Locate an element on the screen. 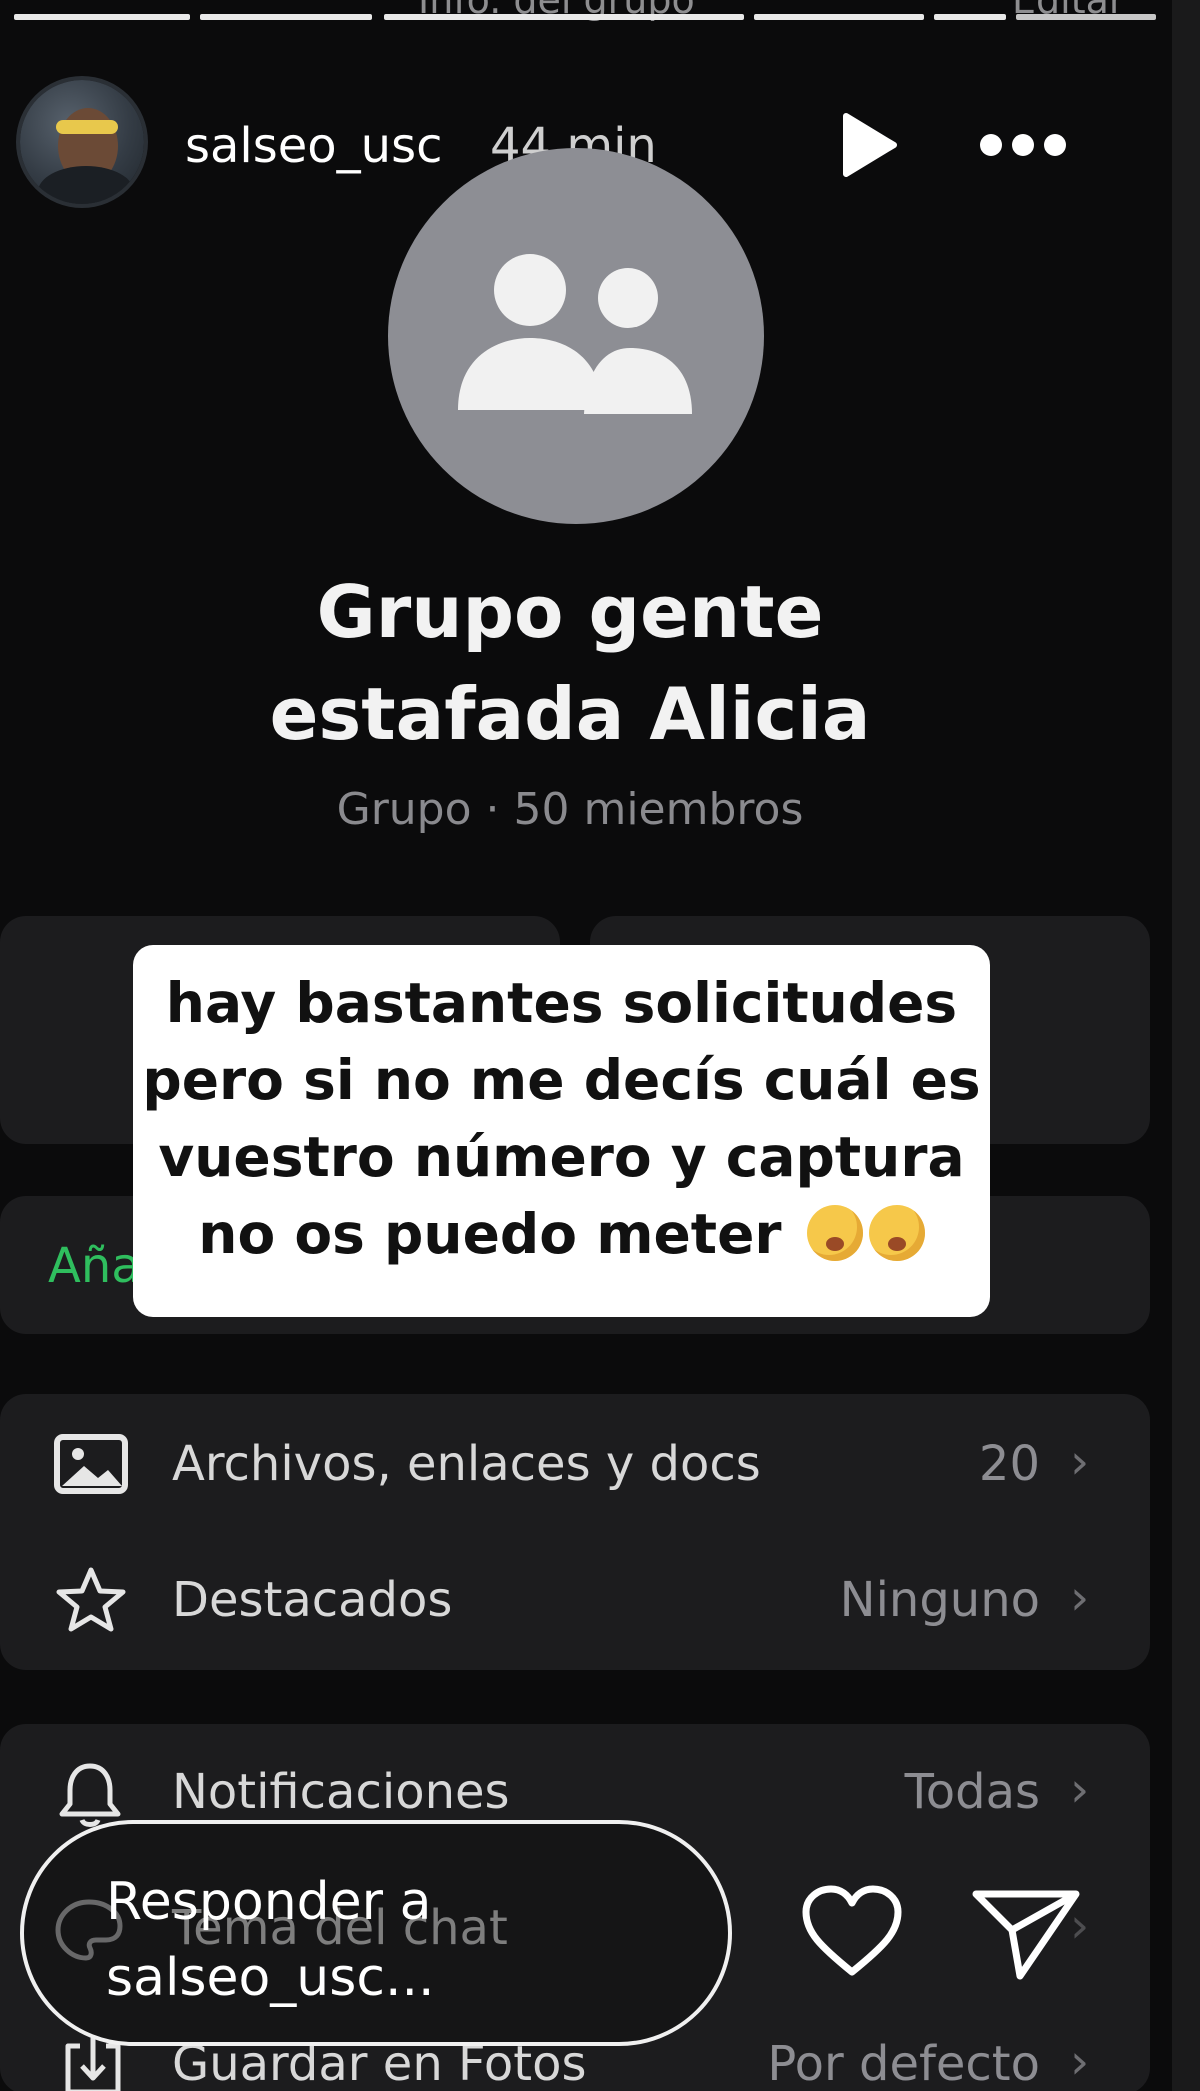  sticker-line: hay bastantes solicitudes is located at coordinates (561, 1003).